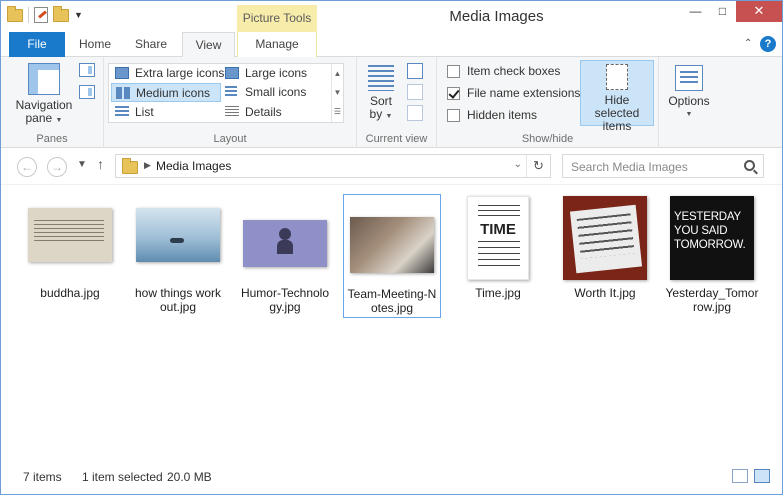  I want to click on details-pane-icon, so click(87, 92).